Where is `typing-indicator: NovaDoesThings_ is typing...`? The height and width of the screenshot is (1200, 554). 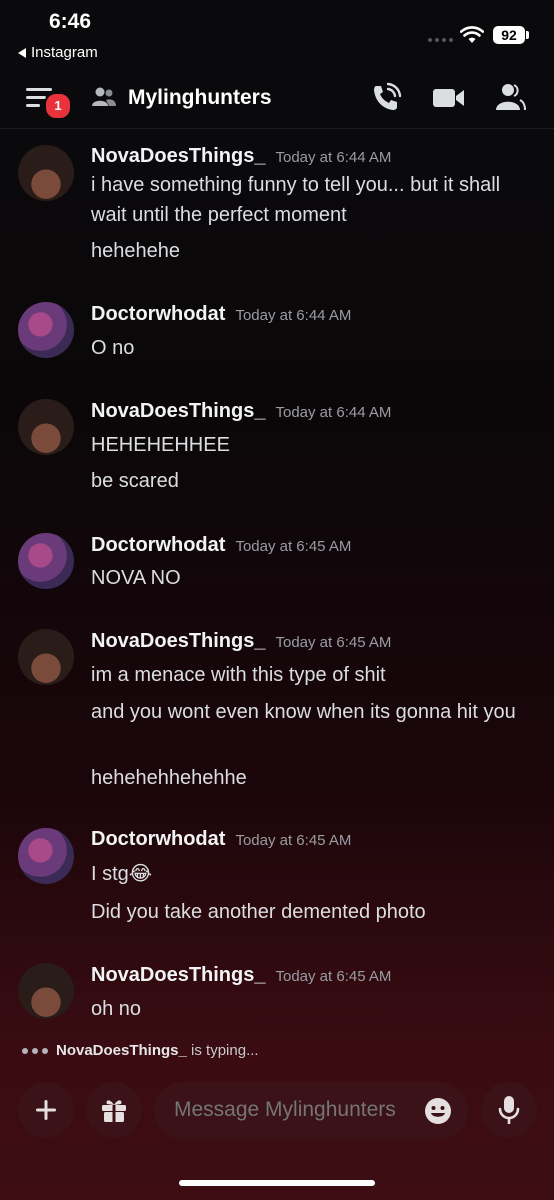
typing-indicator: NovaDoesThings_ is typing... is located at coordinates (140, 1050).